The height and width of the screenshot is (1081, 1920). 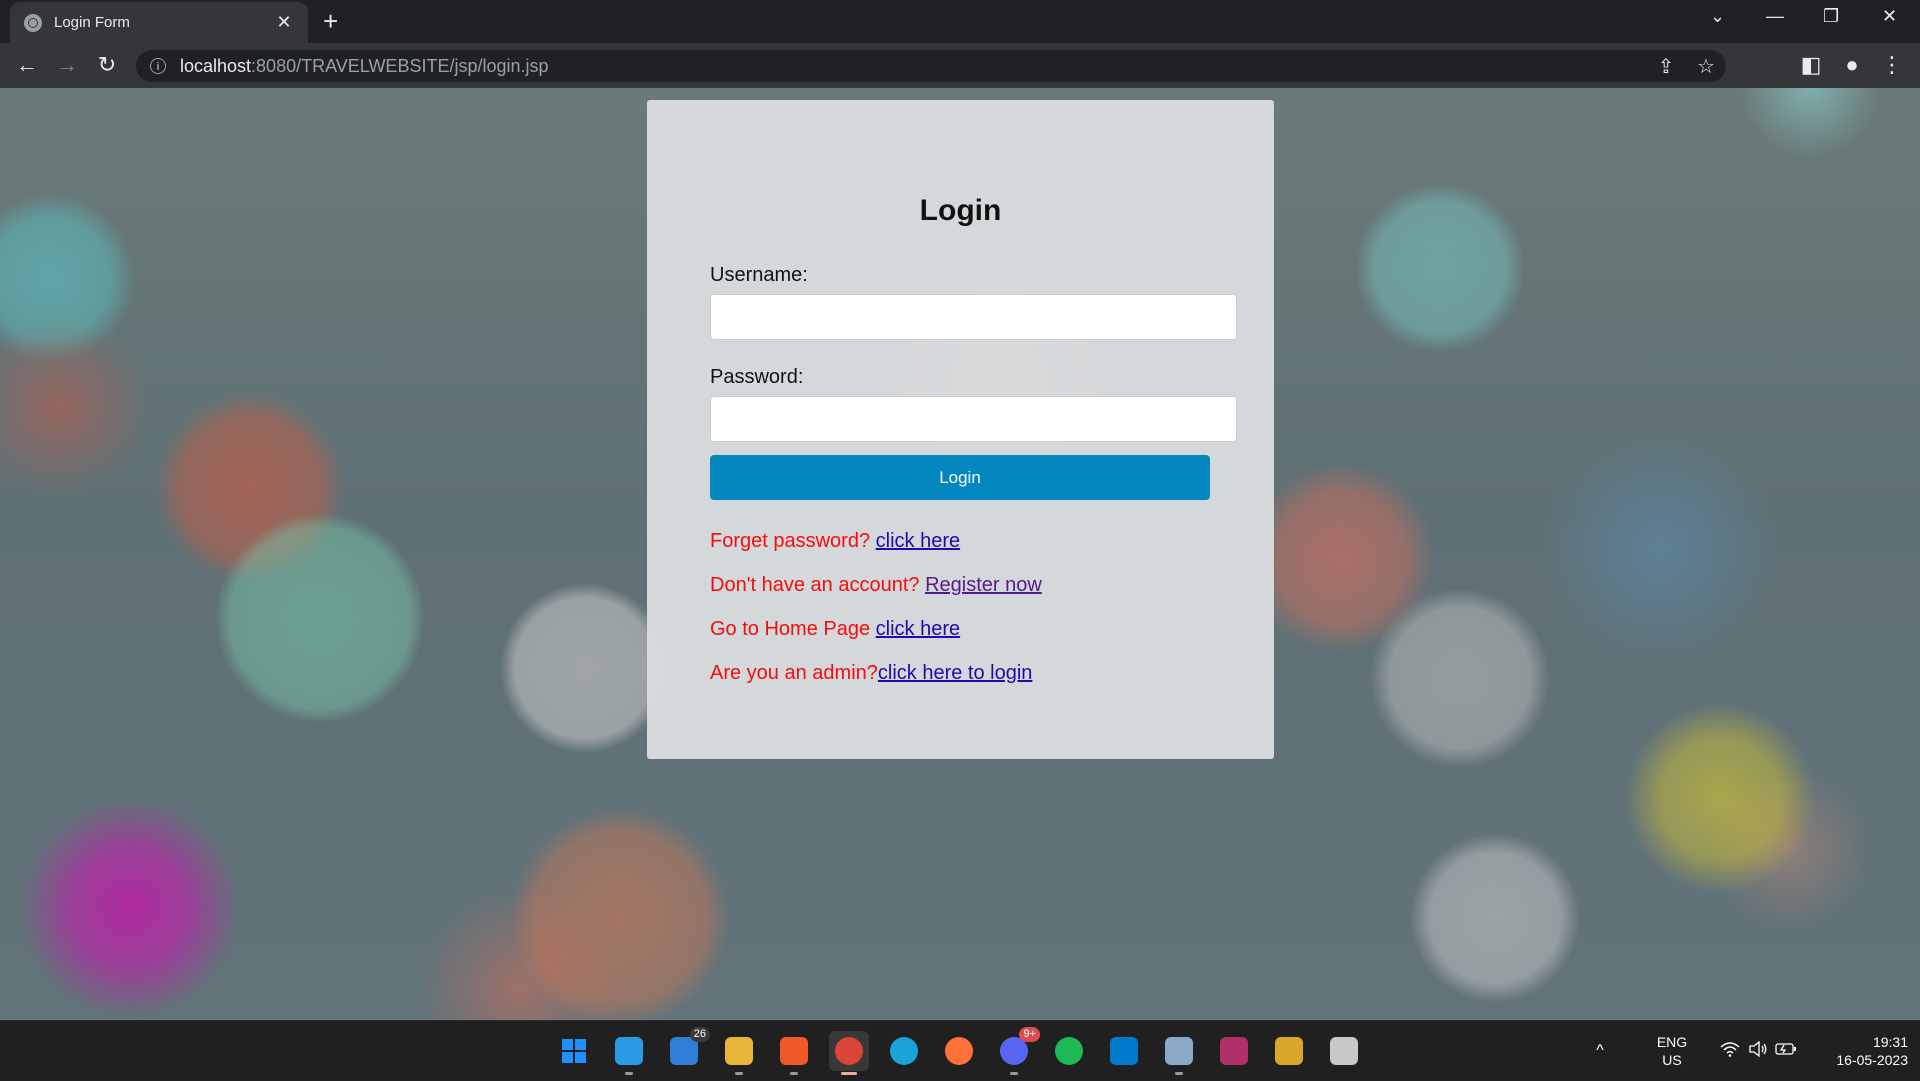 I want to click on region-code: US, so click(x=1672, y=1060).